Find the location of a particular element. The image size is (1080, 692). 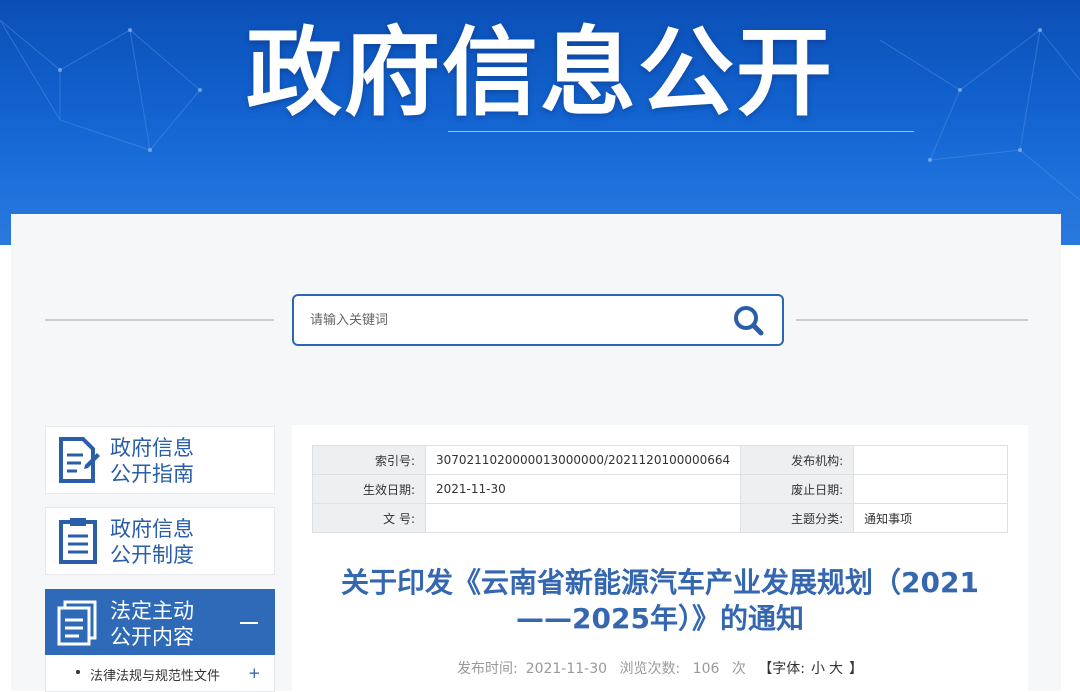

search-button is located at coordinates (749, 320).